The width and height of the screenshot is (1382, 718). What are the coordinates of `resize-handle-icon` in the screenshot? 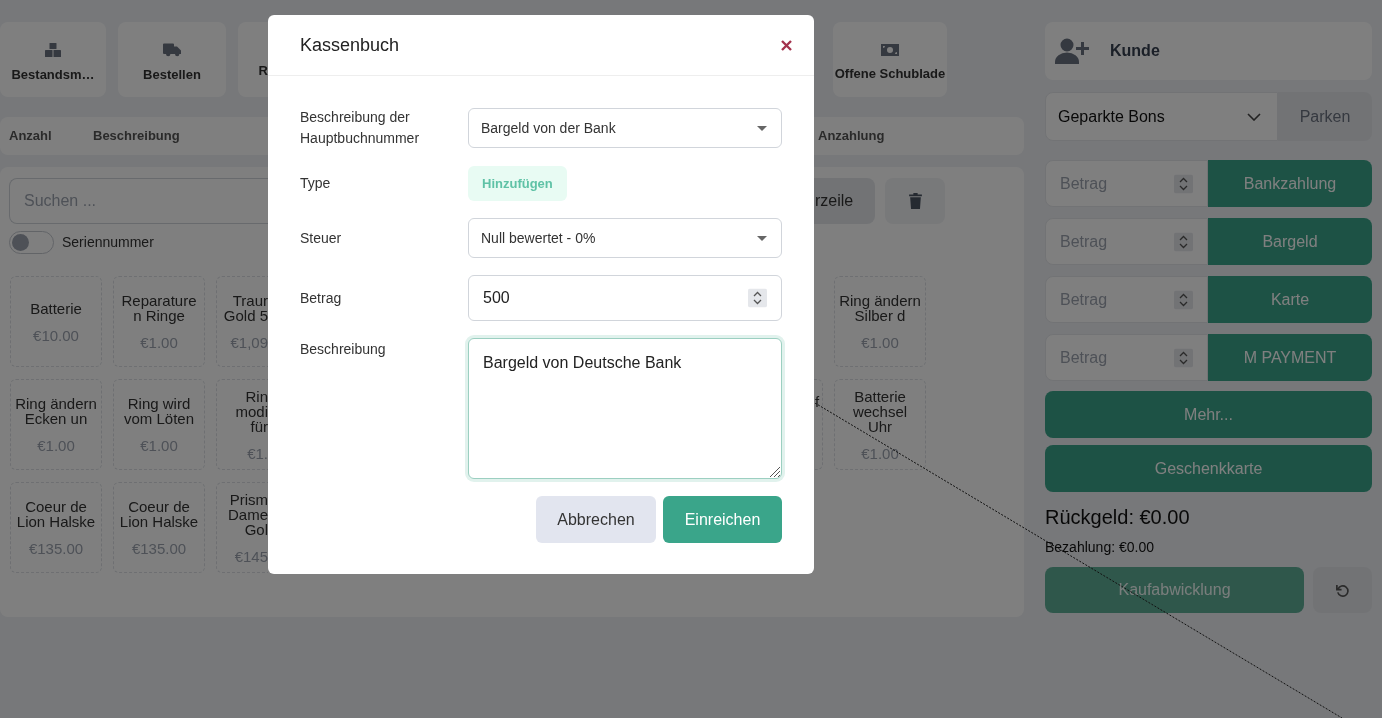 It's located at (774, 471).